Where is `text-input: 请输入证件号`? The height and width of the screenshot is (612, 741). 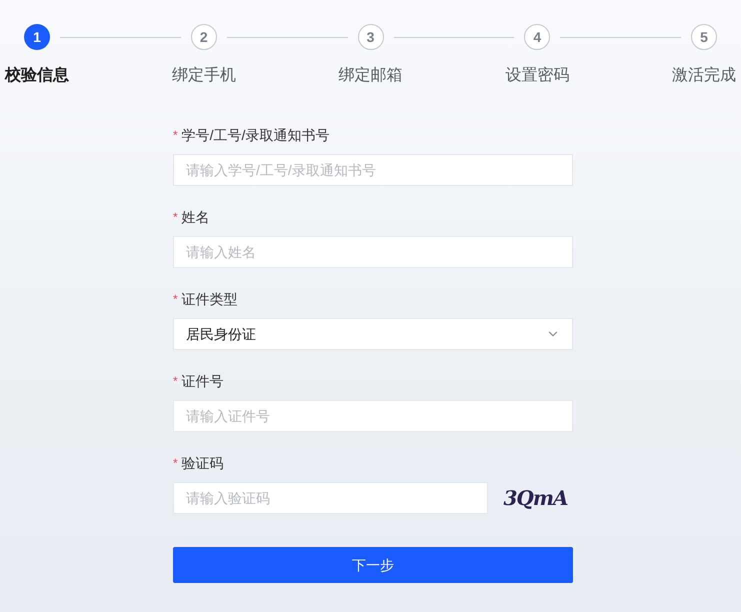 text-input: 请输入证件号 is located at coordinates (373, 416).